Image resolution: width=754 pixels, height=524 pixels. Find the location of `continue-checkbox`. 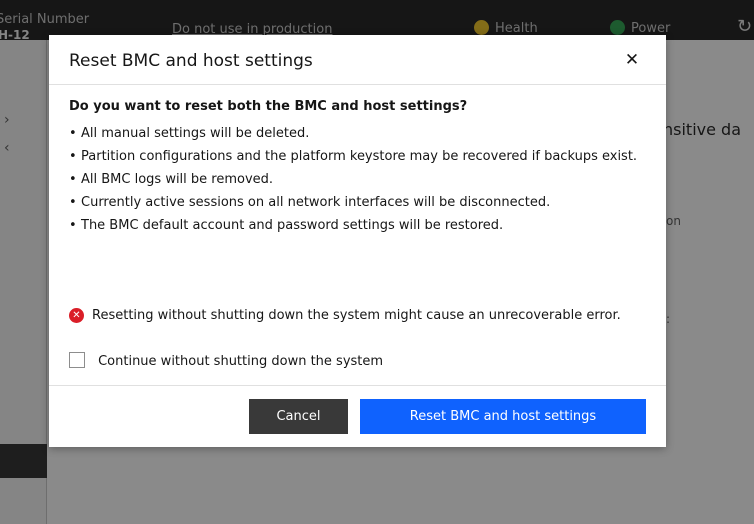

continue-checkbox is located at coordinates (77, 360).